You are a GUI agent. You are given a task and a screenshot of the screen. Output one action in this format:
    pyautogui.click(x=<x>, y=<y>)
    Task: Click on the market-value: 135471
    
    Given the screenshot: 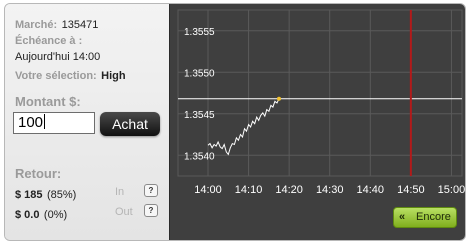 What is the action you would take?
    pyautogui.click(x=80, y=25)
    